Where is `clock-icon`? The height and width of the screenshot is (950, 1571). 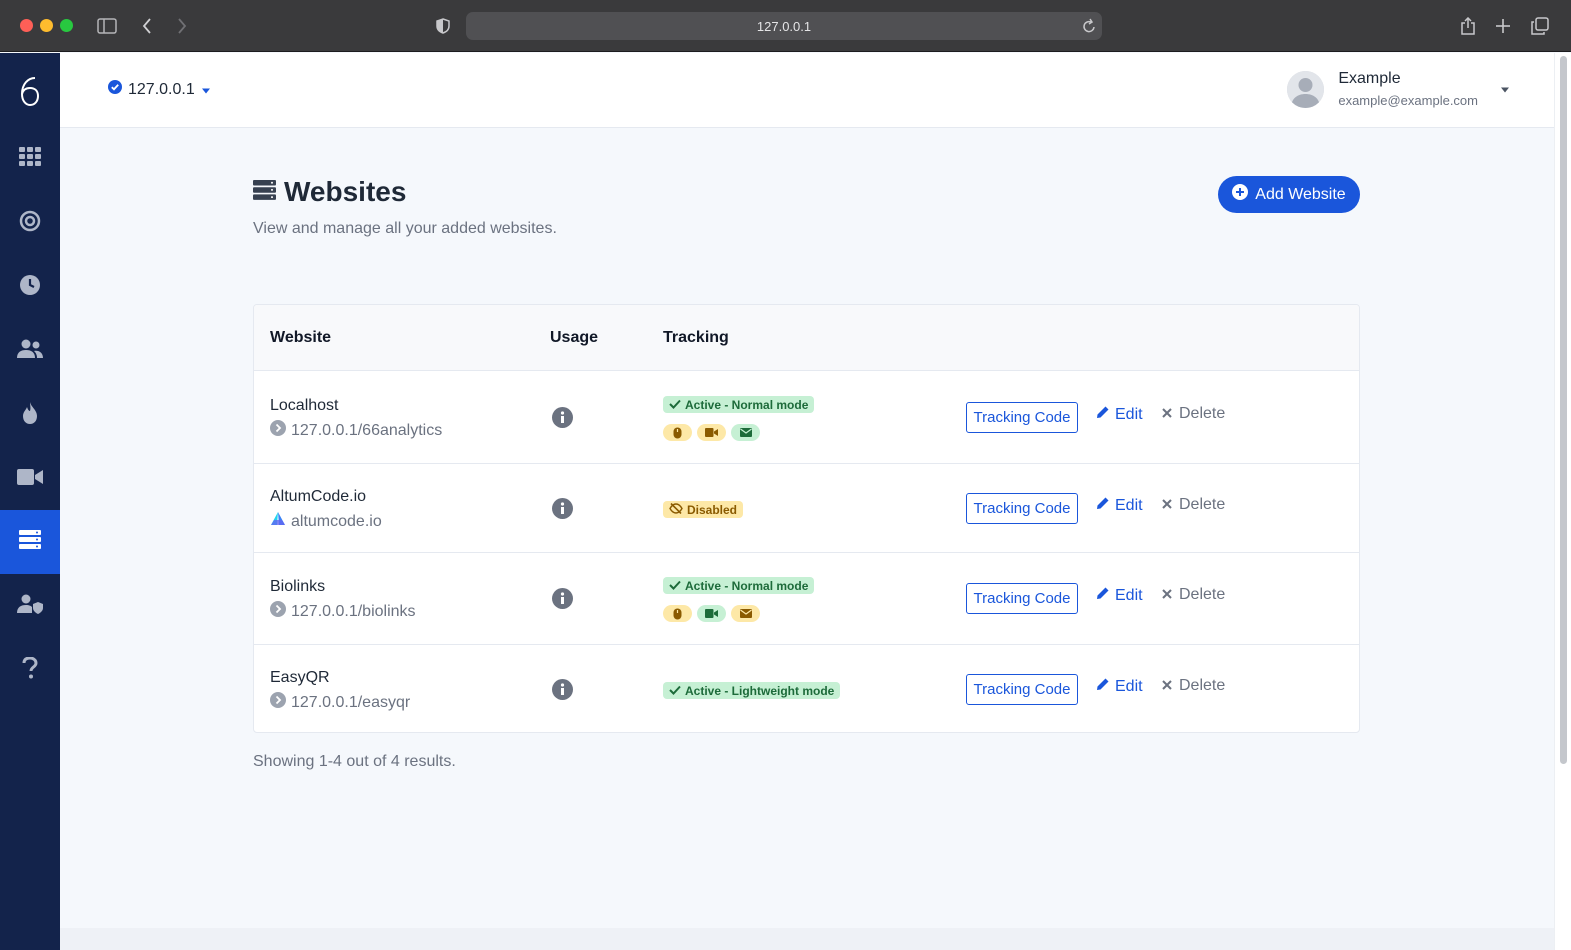
clock-icon is located at coordinates (30, 287).